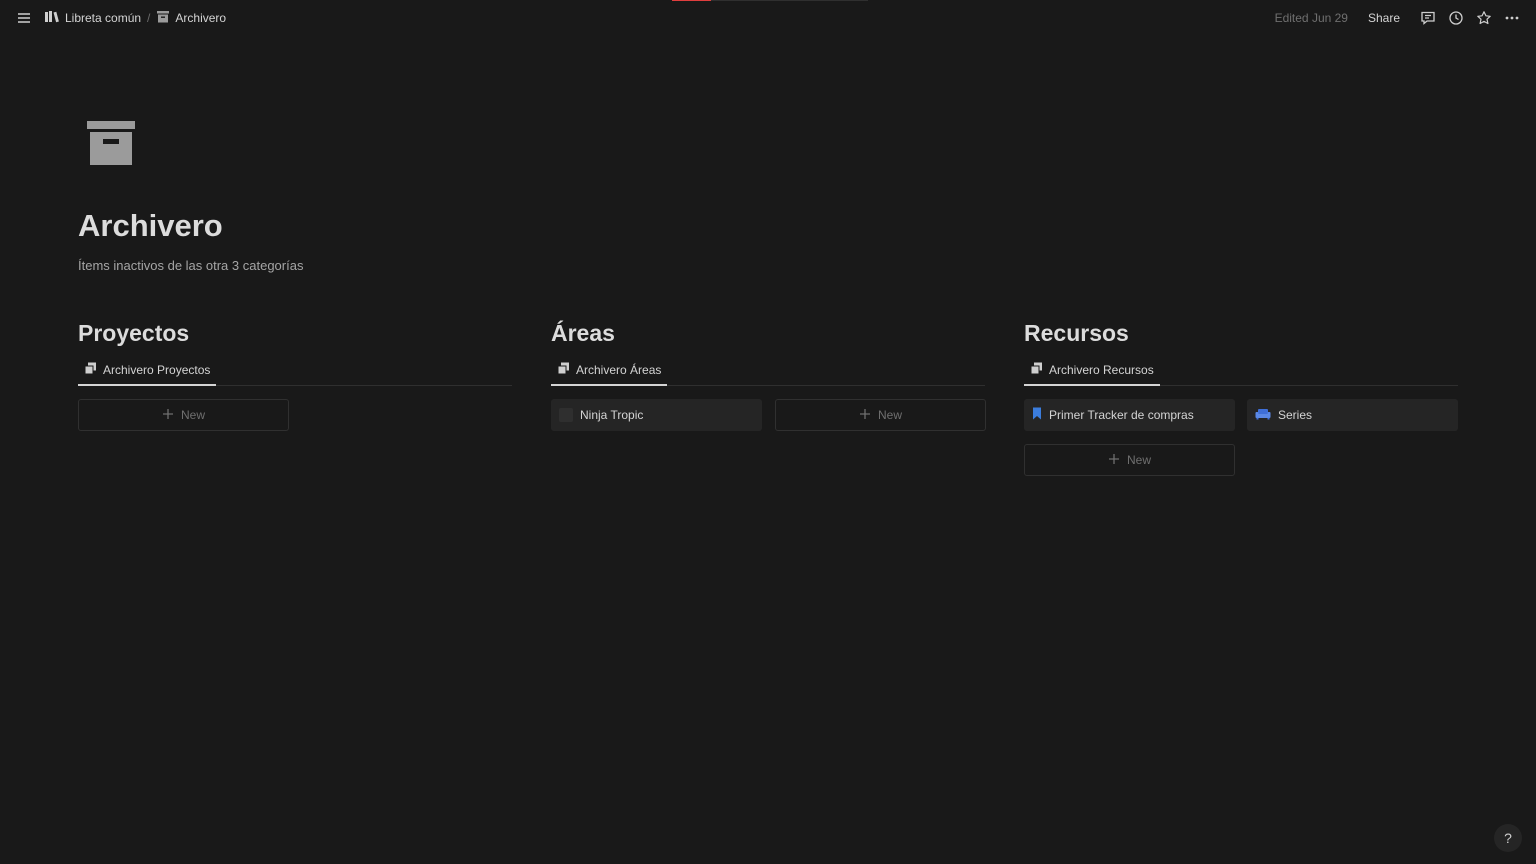  What do you see at coordinates (1101, 370) in the screenshot?
I see `tab-label: Archivero Recursos` at bounding box center [1101, 370].